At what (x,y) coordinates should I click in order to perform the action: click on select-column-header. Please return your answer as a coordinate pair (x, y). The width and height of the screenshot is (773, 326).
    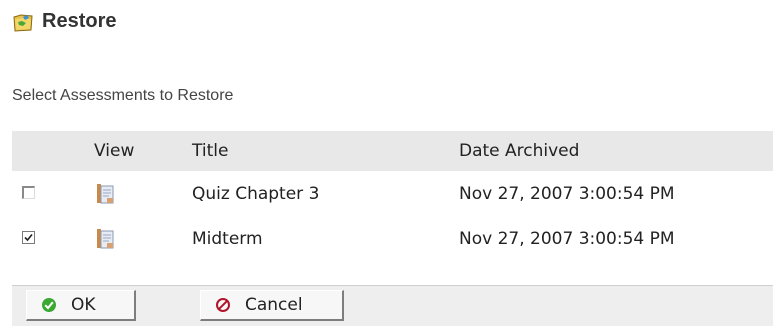
    Looking at the image, I should click on (52, 151).